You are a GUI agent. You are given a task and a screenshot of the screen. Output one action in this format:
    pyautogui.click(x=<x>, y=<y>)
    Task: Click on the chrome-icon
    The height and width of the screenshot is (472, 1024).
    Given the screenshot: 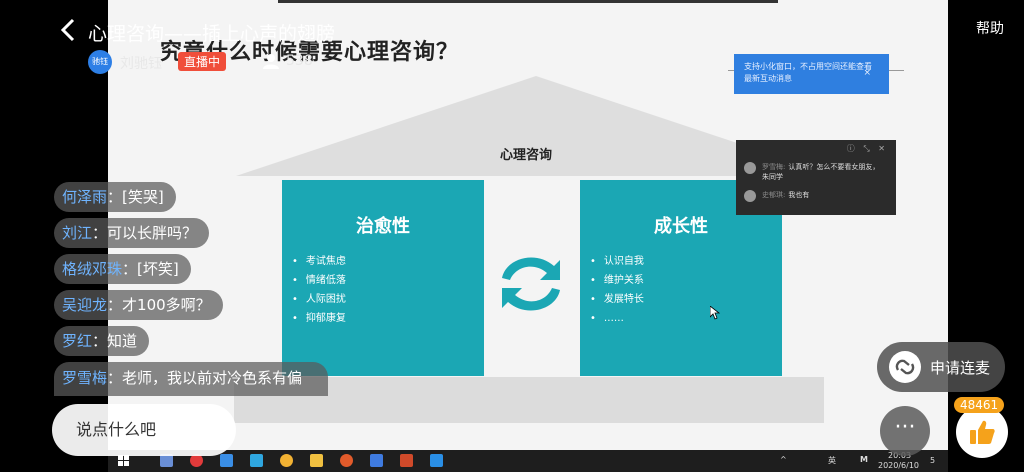 What is the action you would take?
    pyautogui.click(x=286, y=460)
    